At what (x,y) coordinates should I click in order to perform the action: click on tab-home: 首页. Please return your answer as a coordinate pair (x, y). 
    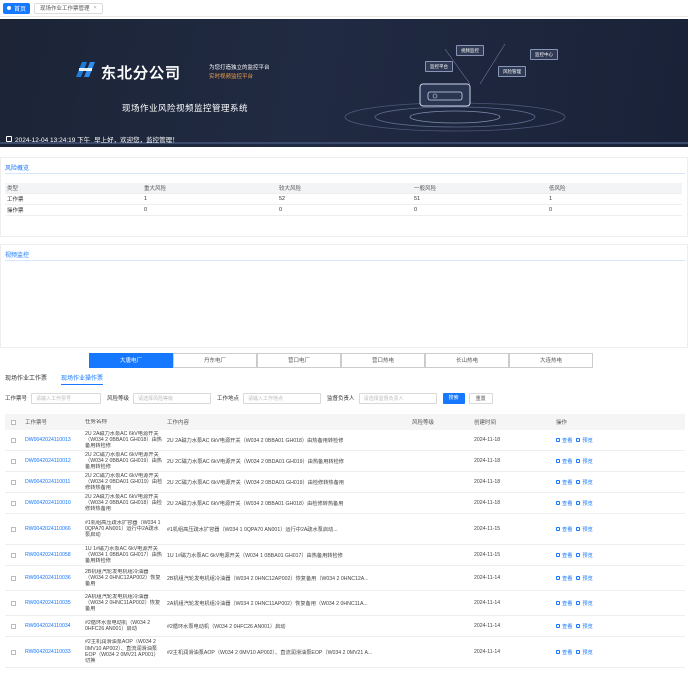
    Looking at the image, I should click on (17, 8).